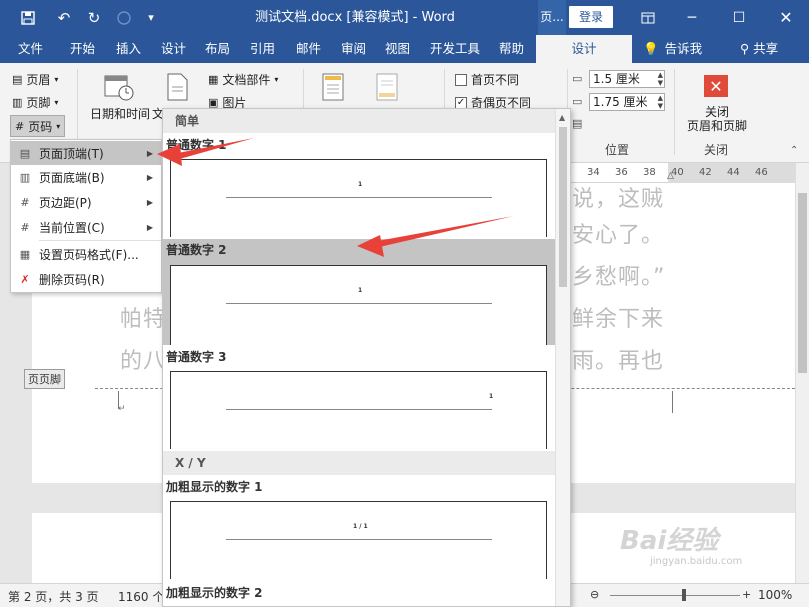  I want to click on menu-item-remove-page-numbers: ✗ 删除页码(R), so click(86, 279).